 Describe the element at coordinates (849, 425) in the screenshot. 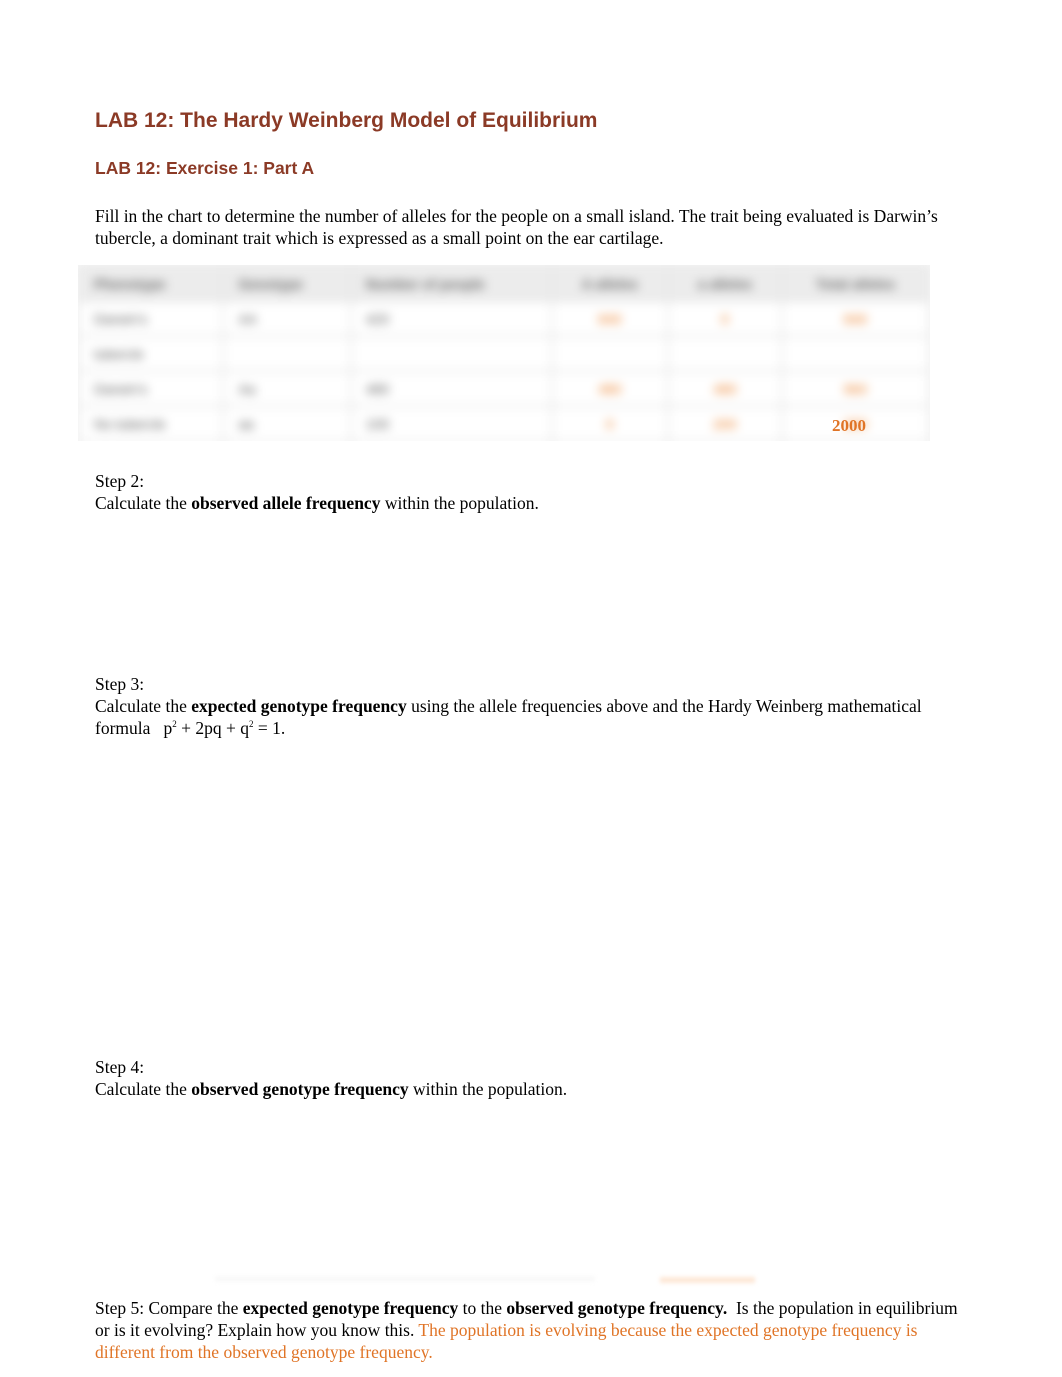

I see `total-alleles-value: 2000` at that location.